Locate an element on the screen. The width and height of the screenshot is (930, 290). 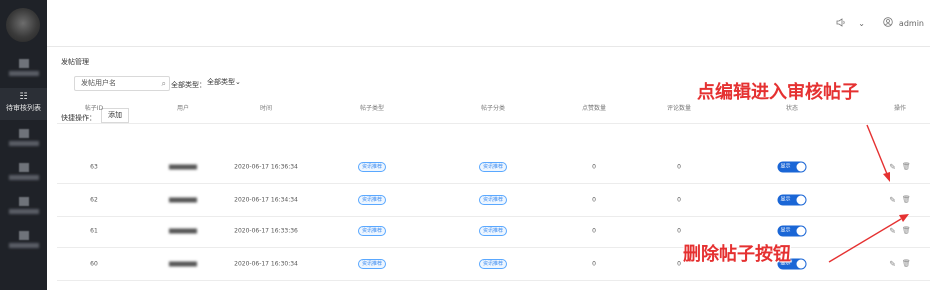
type-filter-label: 全部类型： is located at coordinates (188, 85).